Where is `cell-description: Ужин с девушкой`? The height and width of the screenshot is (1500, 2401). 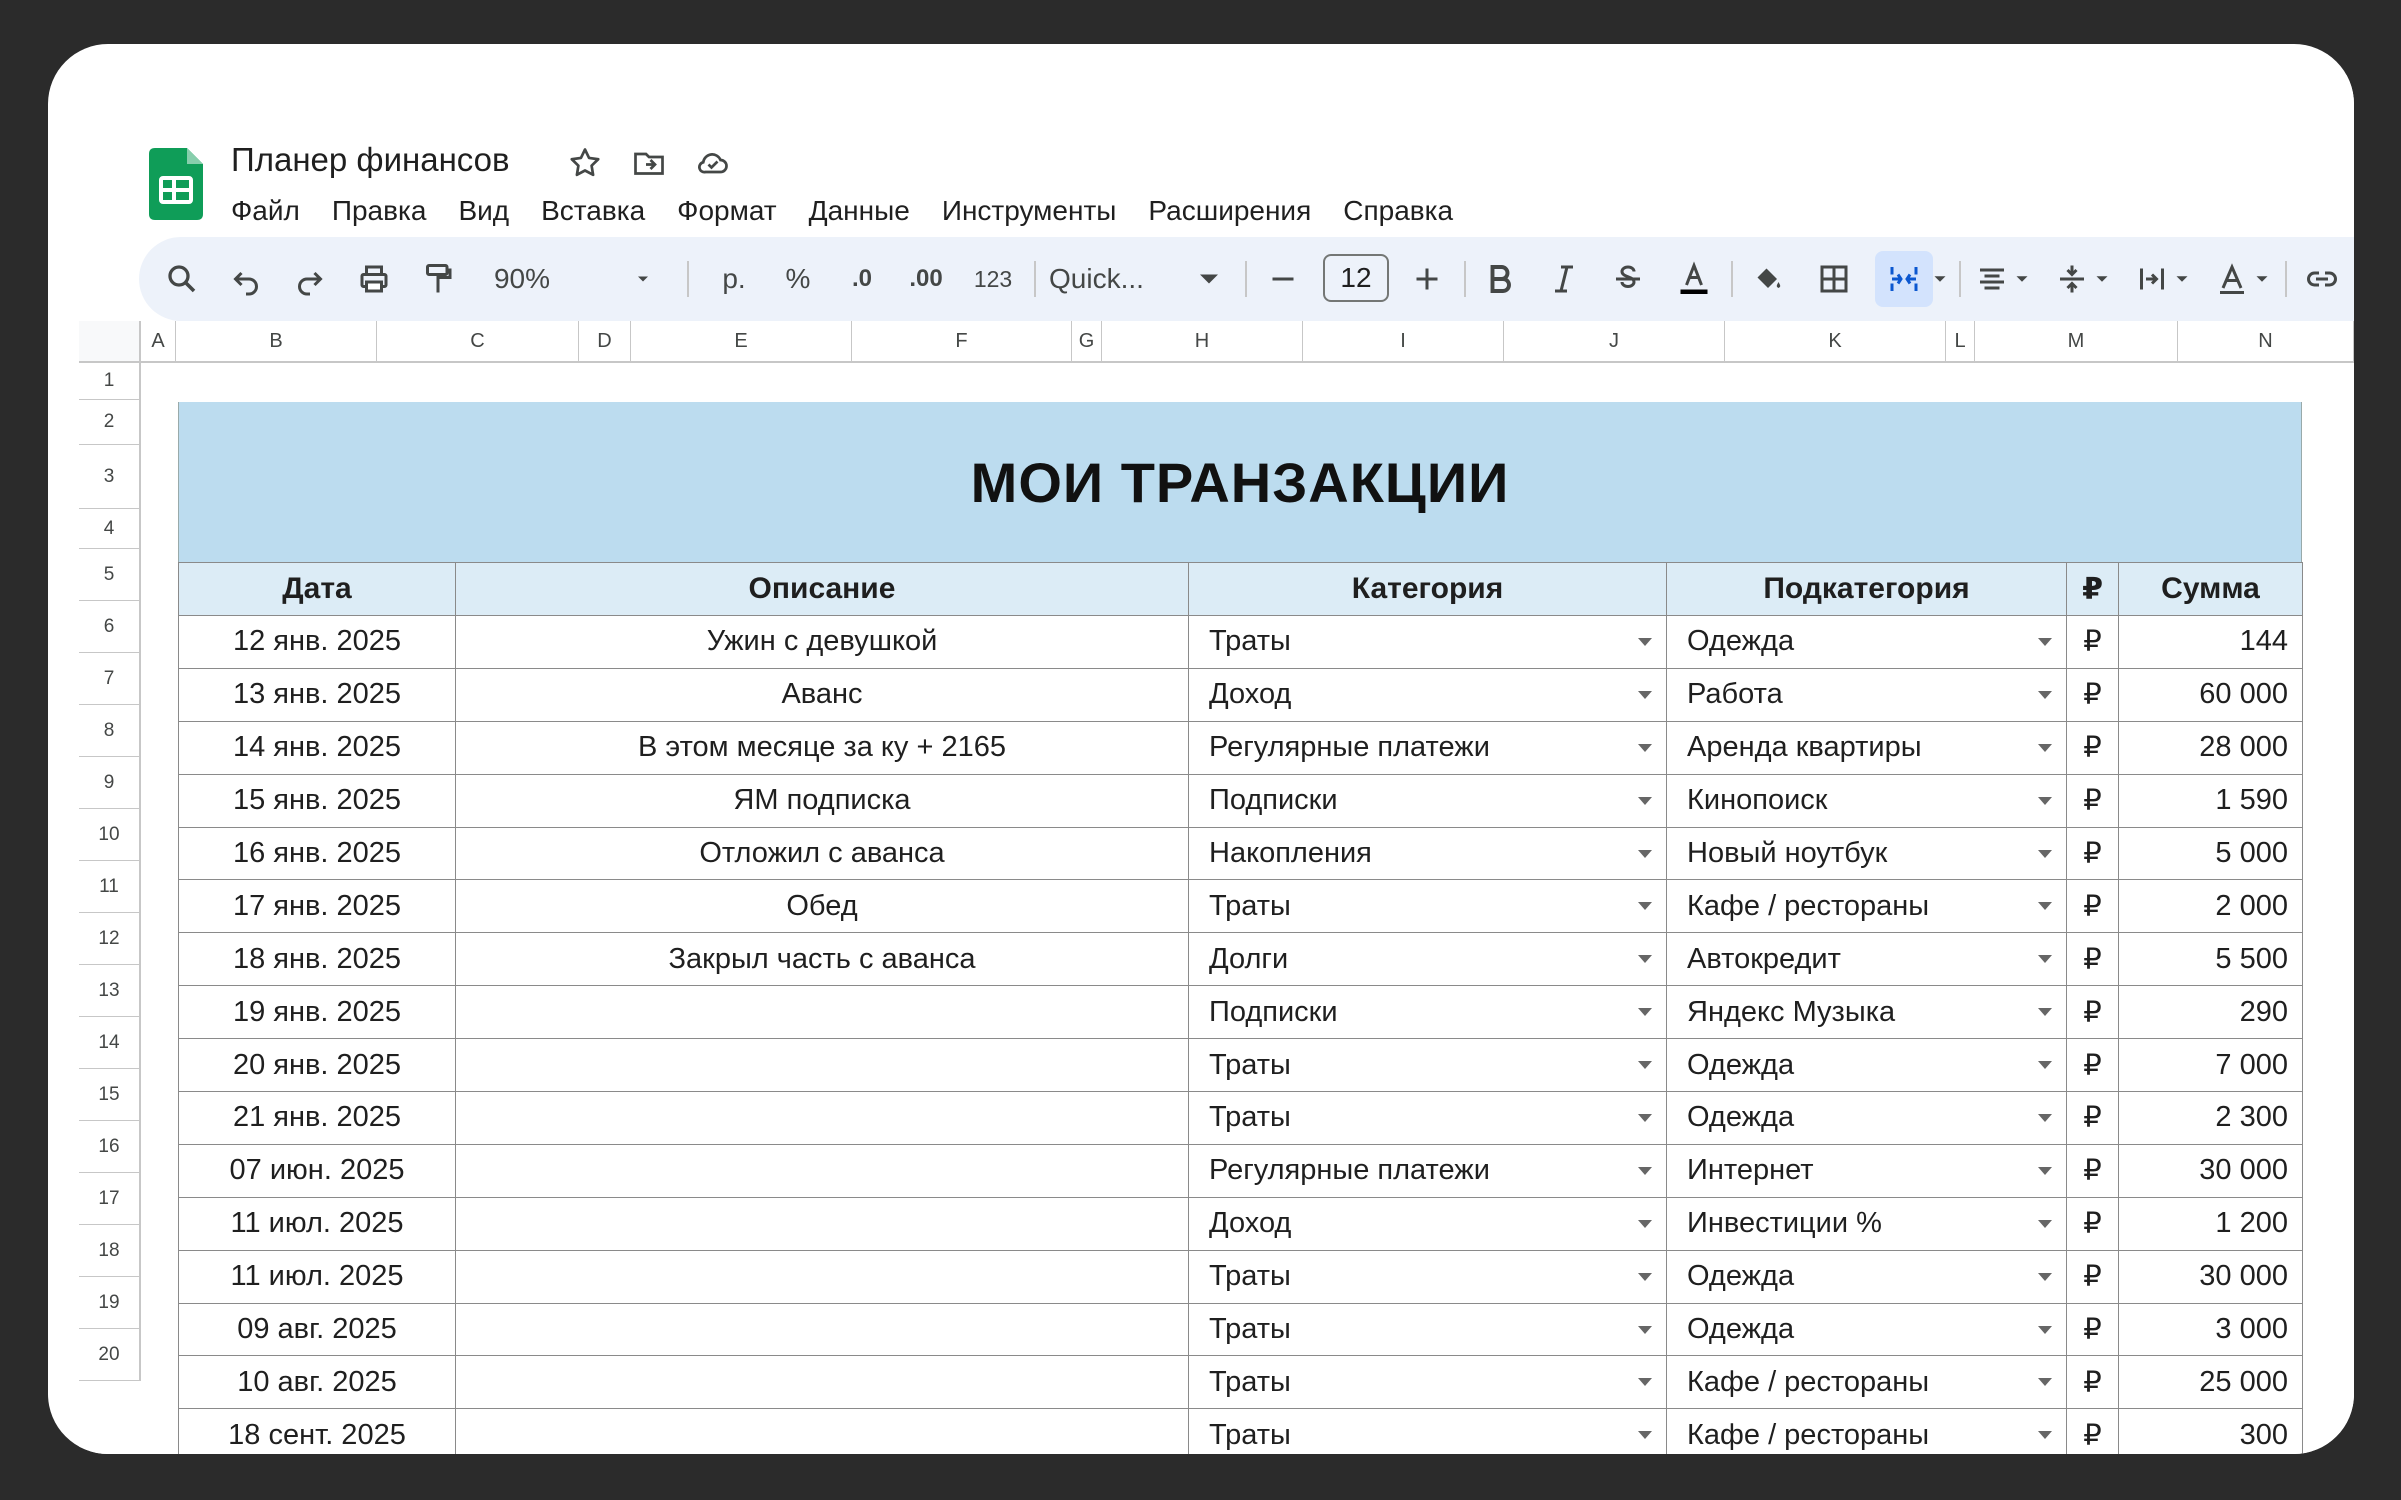 cell-description: Ужин с девушкой is located at coordinates (822, 642).